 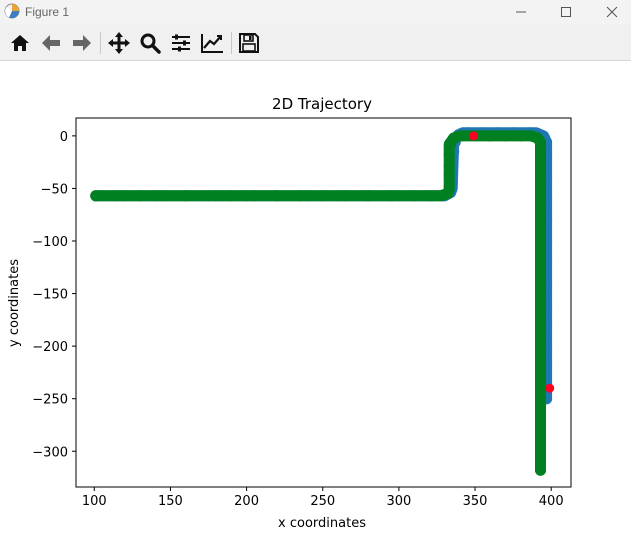 I want to click on y-tick-label: −200, so click(x=50, y=347).